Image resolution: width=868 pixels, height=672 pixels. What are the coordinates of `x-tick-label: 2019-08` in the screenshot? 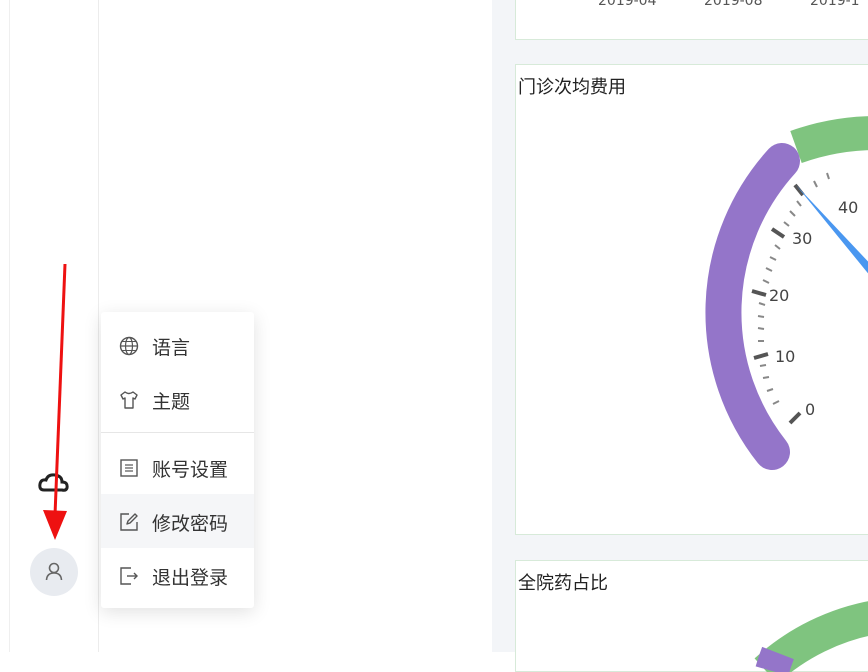 It's located at (733, 4).